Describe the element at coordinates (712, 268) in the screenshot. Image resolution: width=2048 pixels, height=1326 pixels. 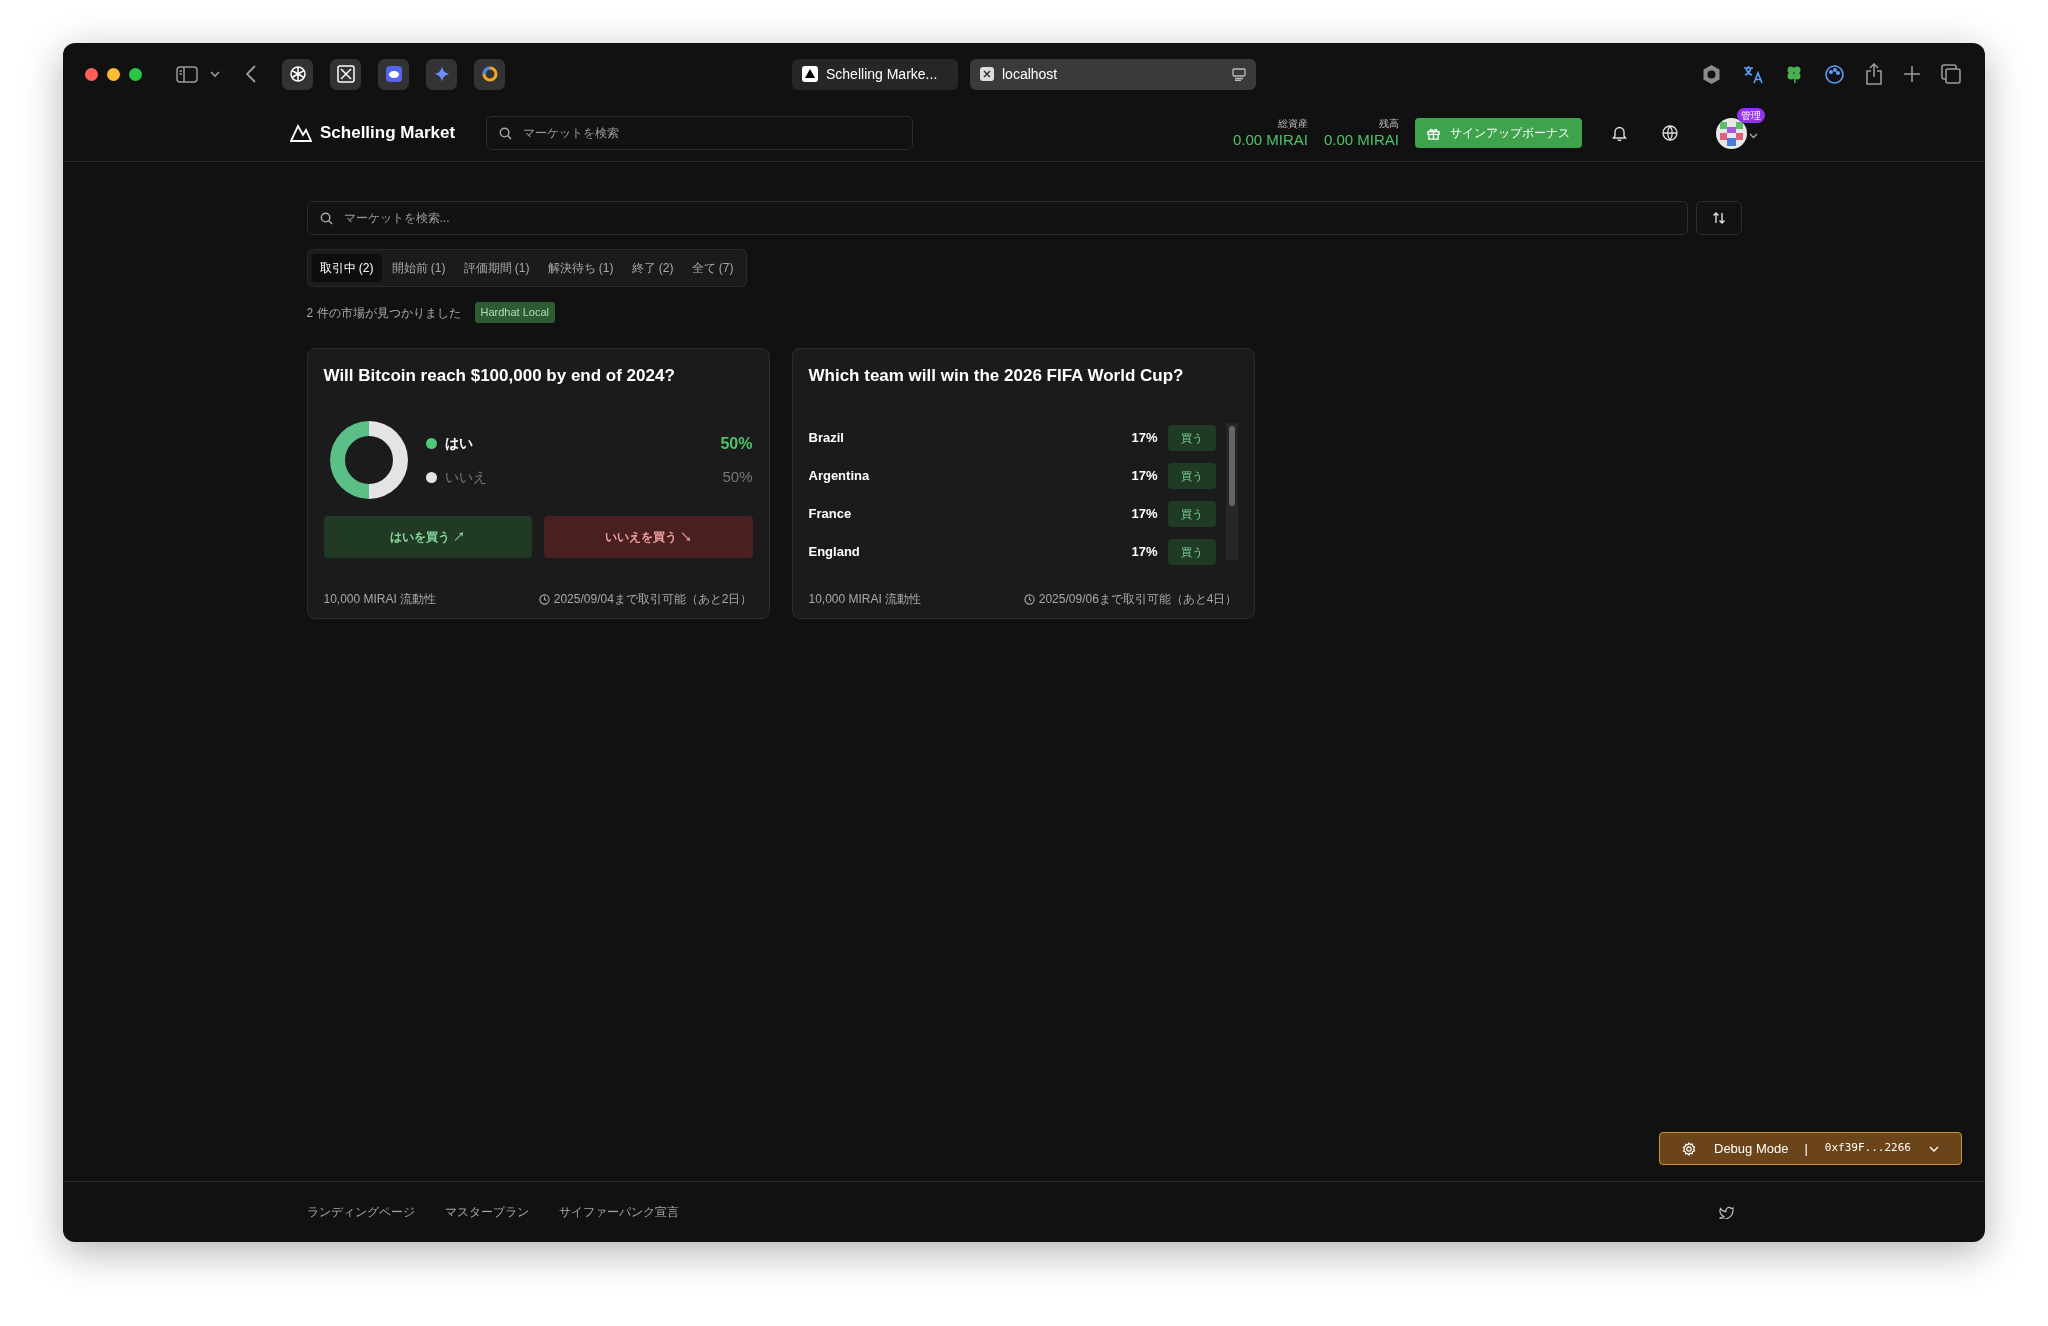
I see `filter-tab: 全て (7)` at that location.